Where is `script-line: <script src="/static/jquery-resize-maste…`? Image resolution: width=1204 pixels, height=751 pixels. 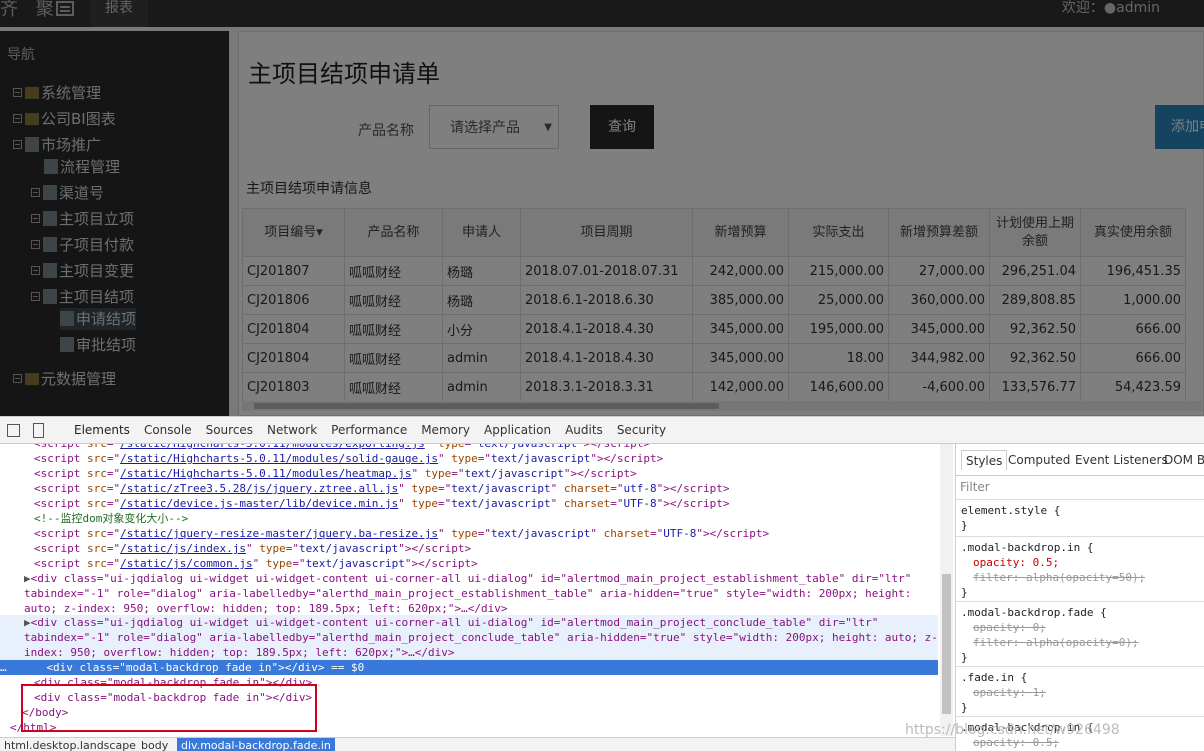 script-line: <script src="/static/jquery-resize-maste… is located at coordinates (469, 533).